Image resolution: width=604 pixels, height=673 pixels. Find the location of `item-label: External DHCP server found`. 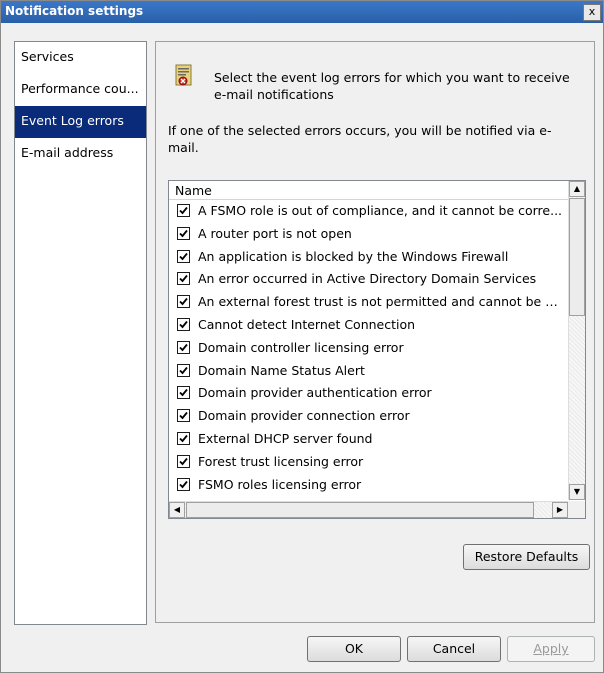

item-label: External DHCP server found is located at coordinates (285, 438).